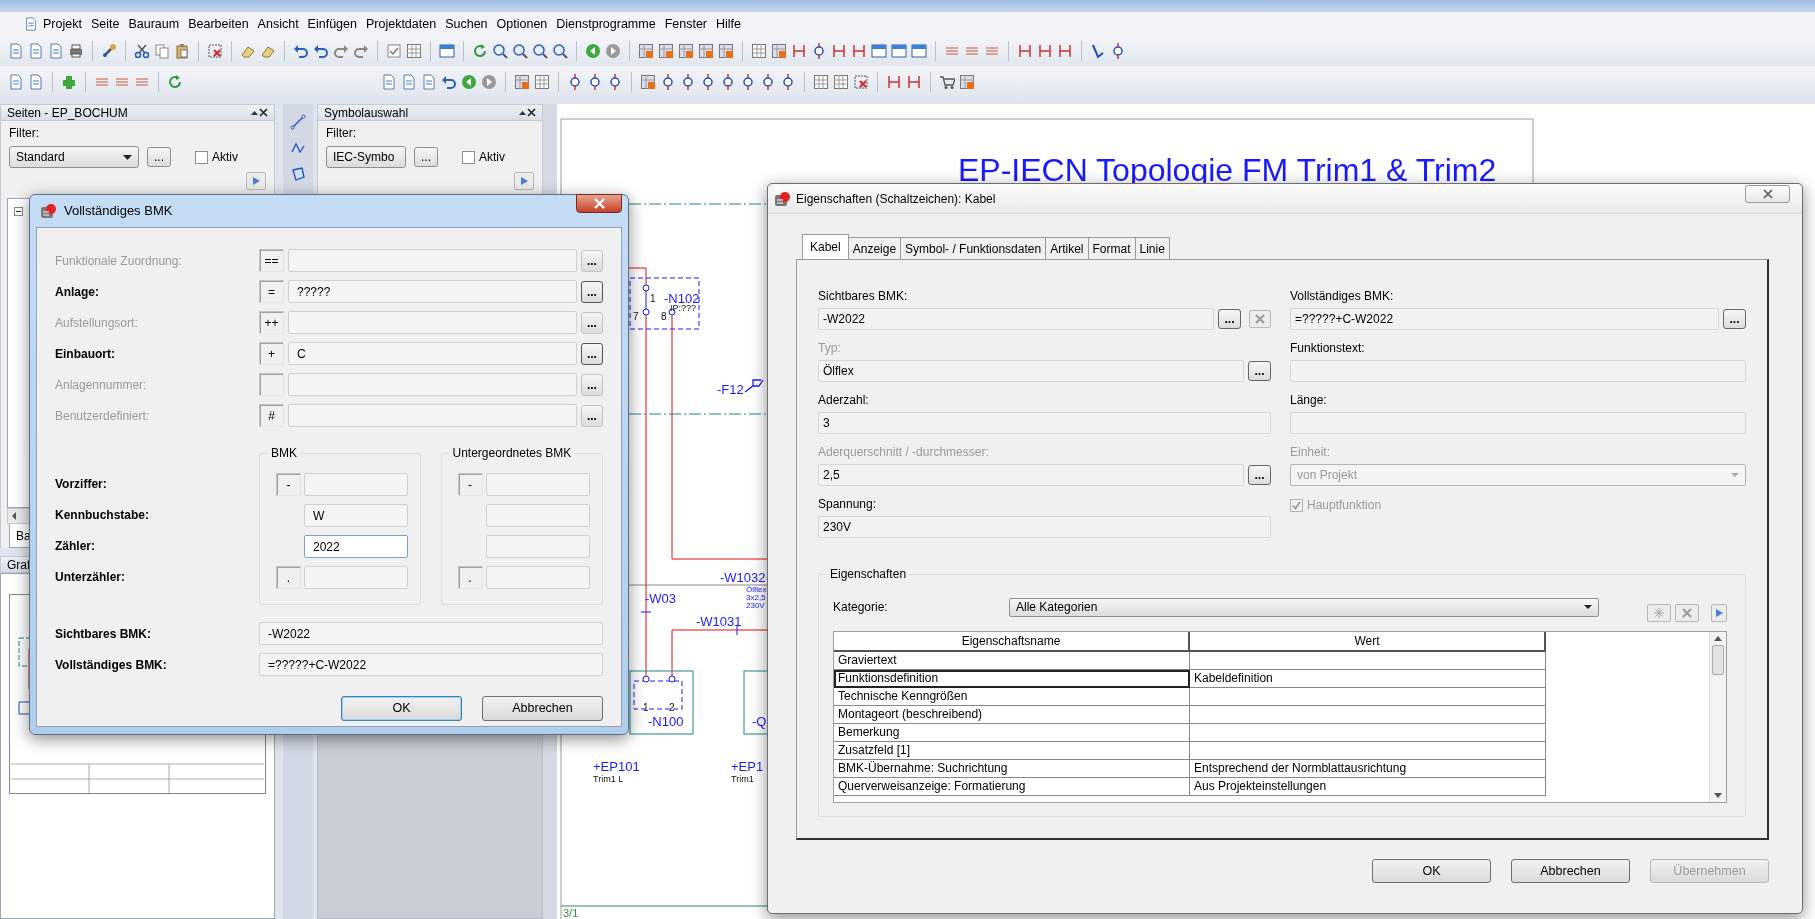 This screenshot has width=1815, height=919. What do you see at coordinates (1044, 527) in the screenshot?
I see `text-field: 230V` at bounding box center [1044, 527].